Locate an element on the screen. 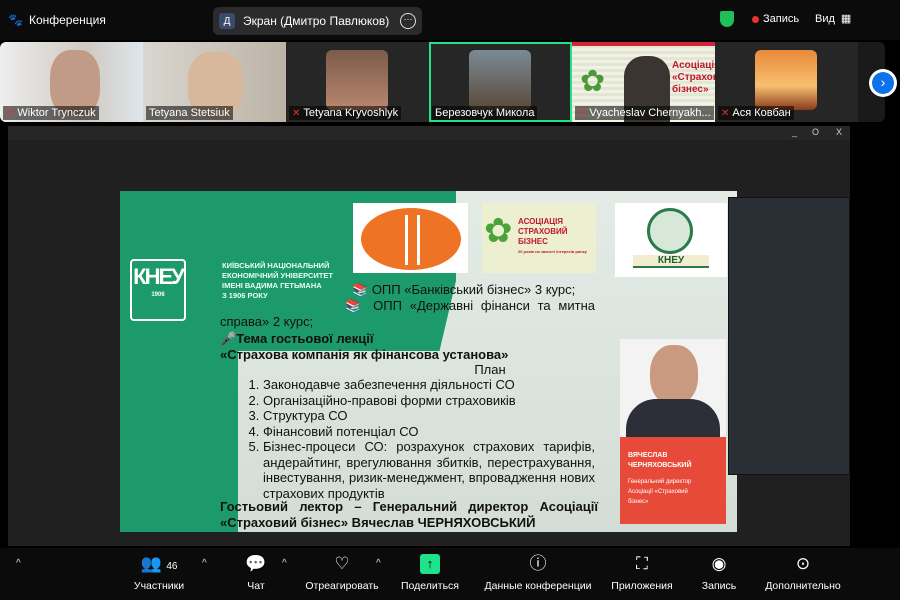 The image size is (900, 600). apps-button: ⛶ Приложения is located at coordinates (642, 573).